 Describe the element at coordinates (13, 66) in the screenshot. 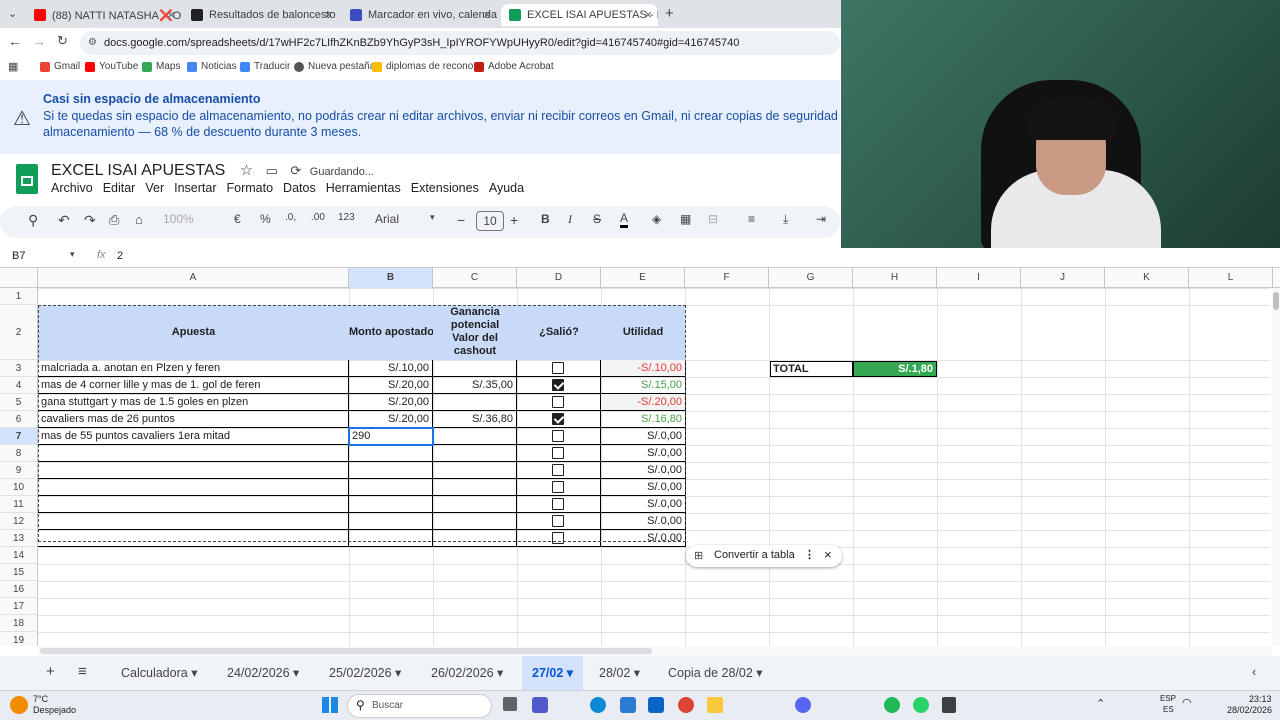

I see `apps-grid-icon: ▦` at that location.